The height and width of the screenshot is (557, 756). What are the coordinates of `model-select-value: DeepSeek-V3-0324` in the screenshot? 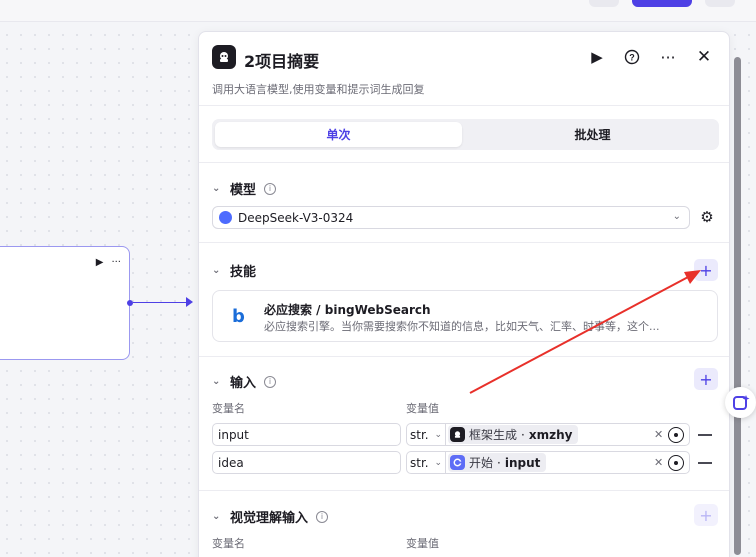 It's located at (296, 217).